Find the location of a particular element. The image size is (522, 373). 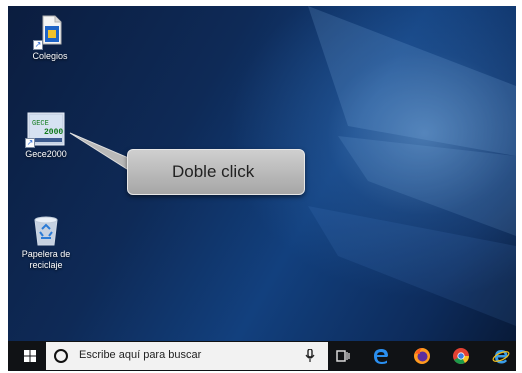

doble-click-callout: Doble click is located at coordinates (216, 172).